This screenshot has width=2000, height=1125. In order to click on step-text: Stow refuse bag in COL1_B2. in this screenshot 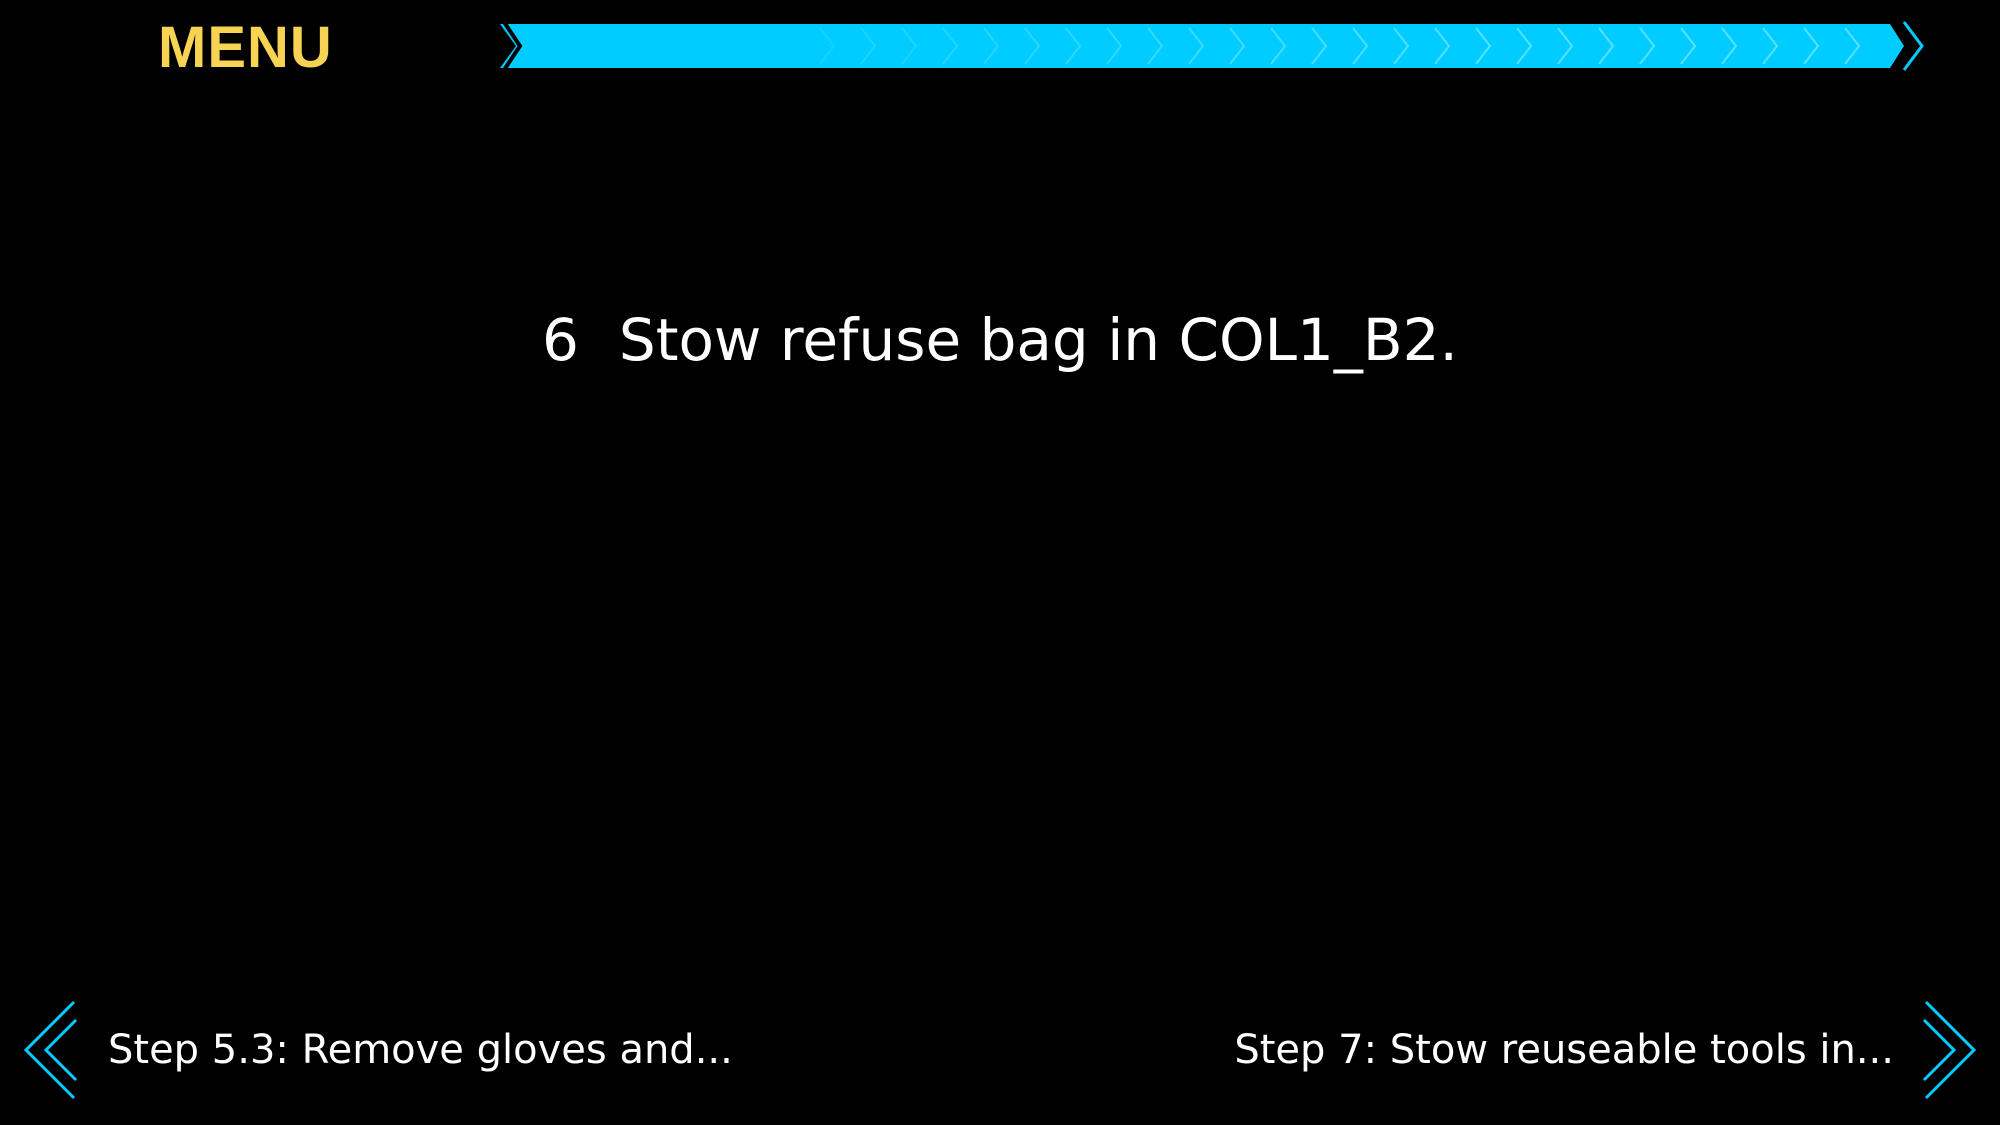, I will do `click(1038, 340)`.